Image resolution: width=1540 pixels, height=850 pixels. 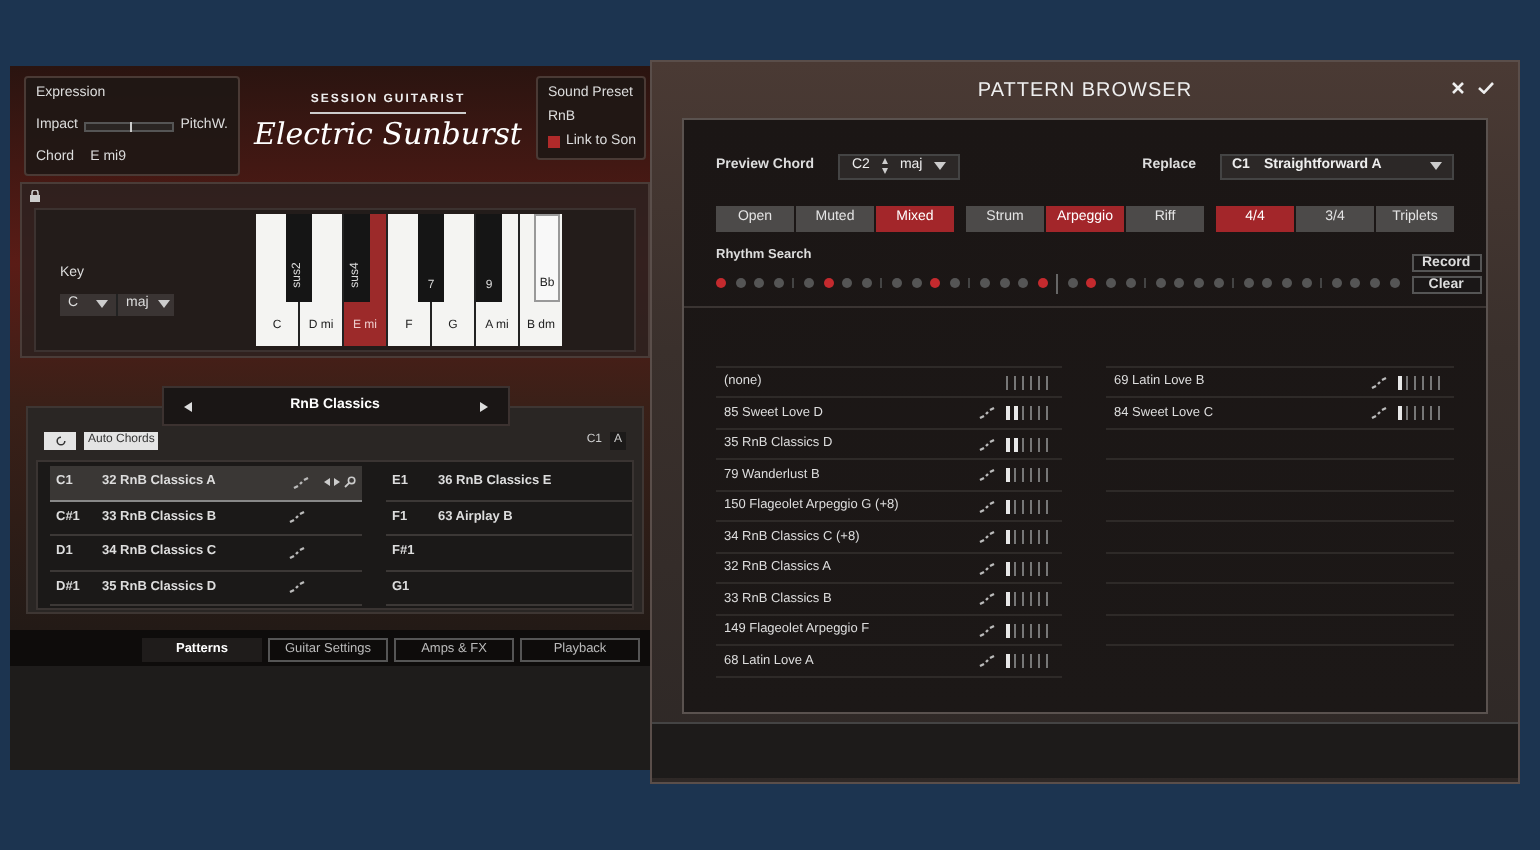 I want to click on refresh-button, so click(x=60, y=440).